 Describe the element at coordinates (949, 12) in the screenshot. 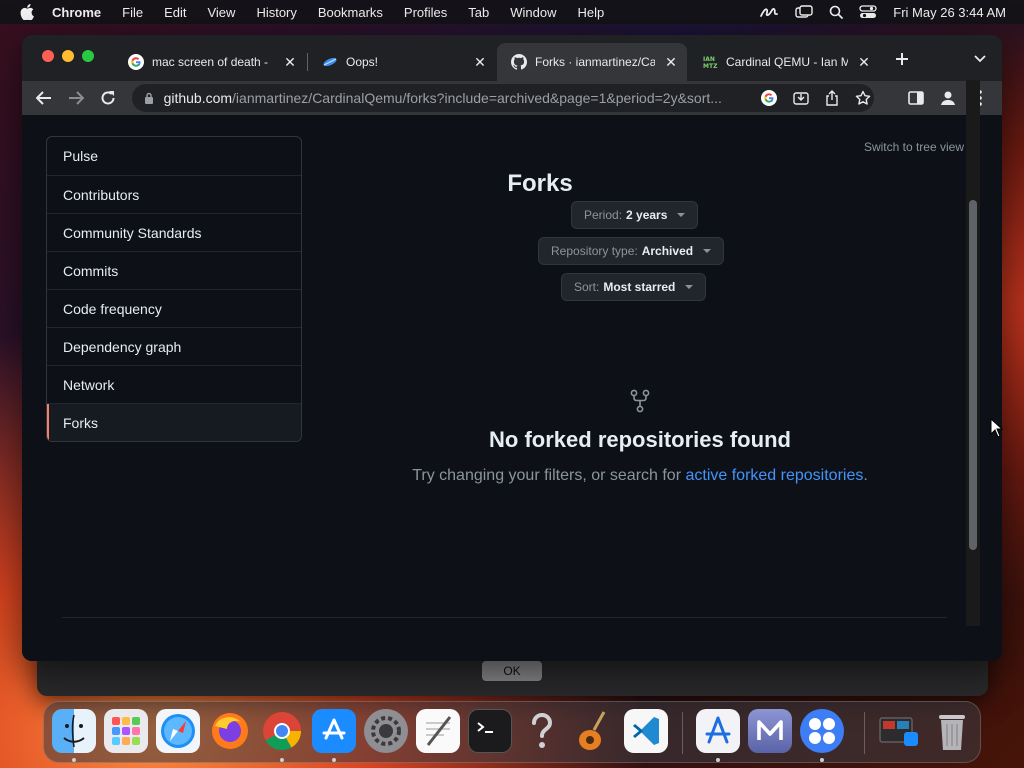

I see `menubar-clock: Fri May 26 3:44 AM` at that location.